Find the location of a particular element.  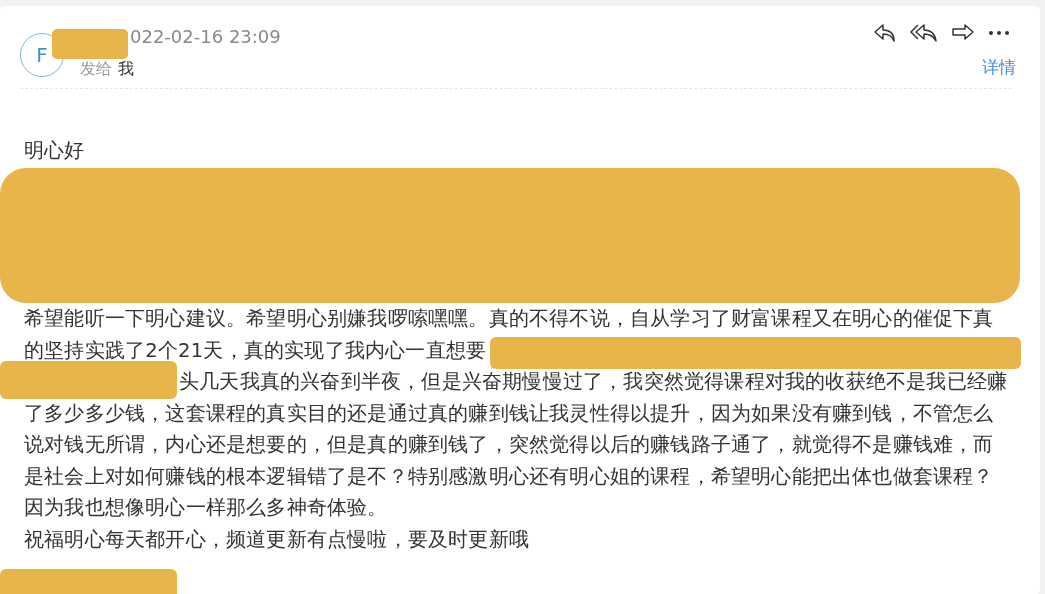

body-text: 希望能听一下明心建议。希望明心别嫌我啰嗦嘿嘿。真的不得不说，自从学习了财富课程又在明心的催促下真 is located at coordinates (509, 318).